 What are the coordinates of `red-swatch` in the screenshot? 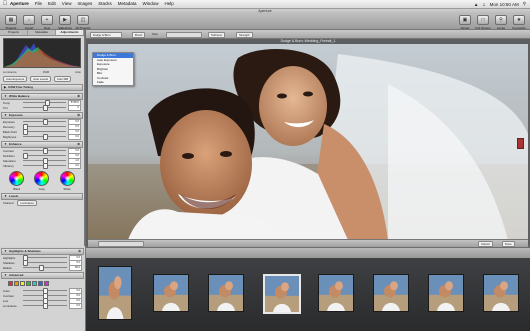 It's located at (10, 283).